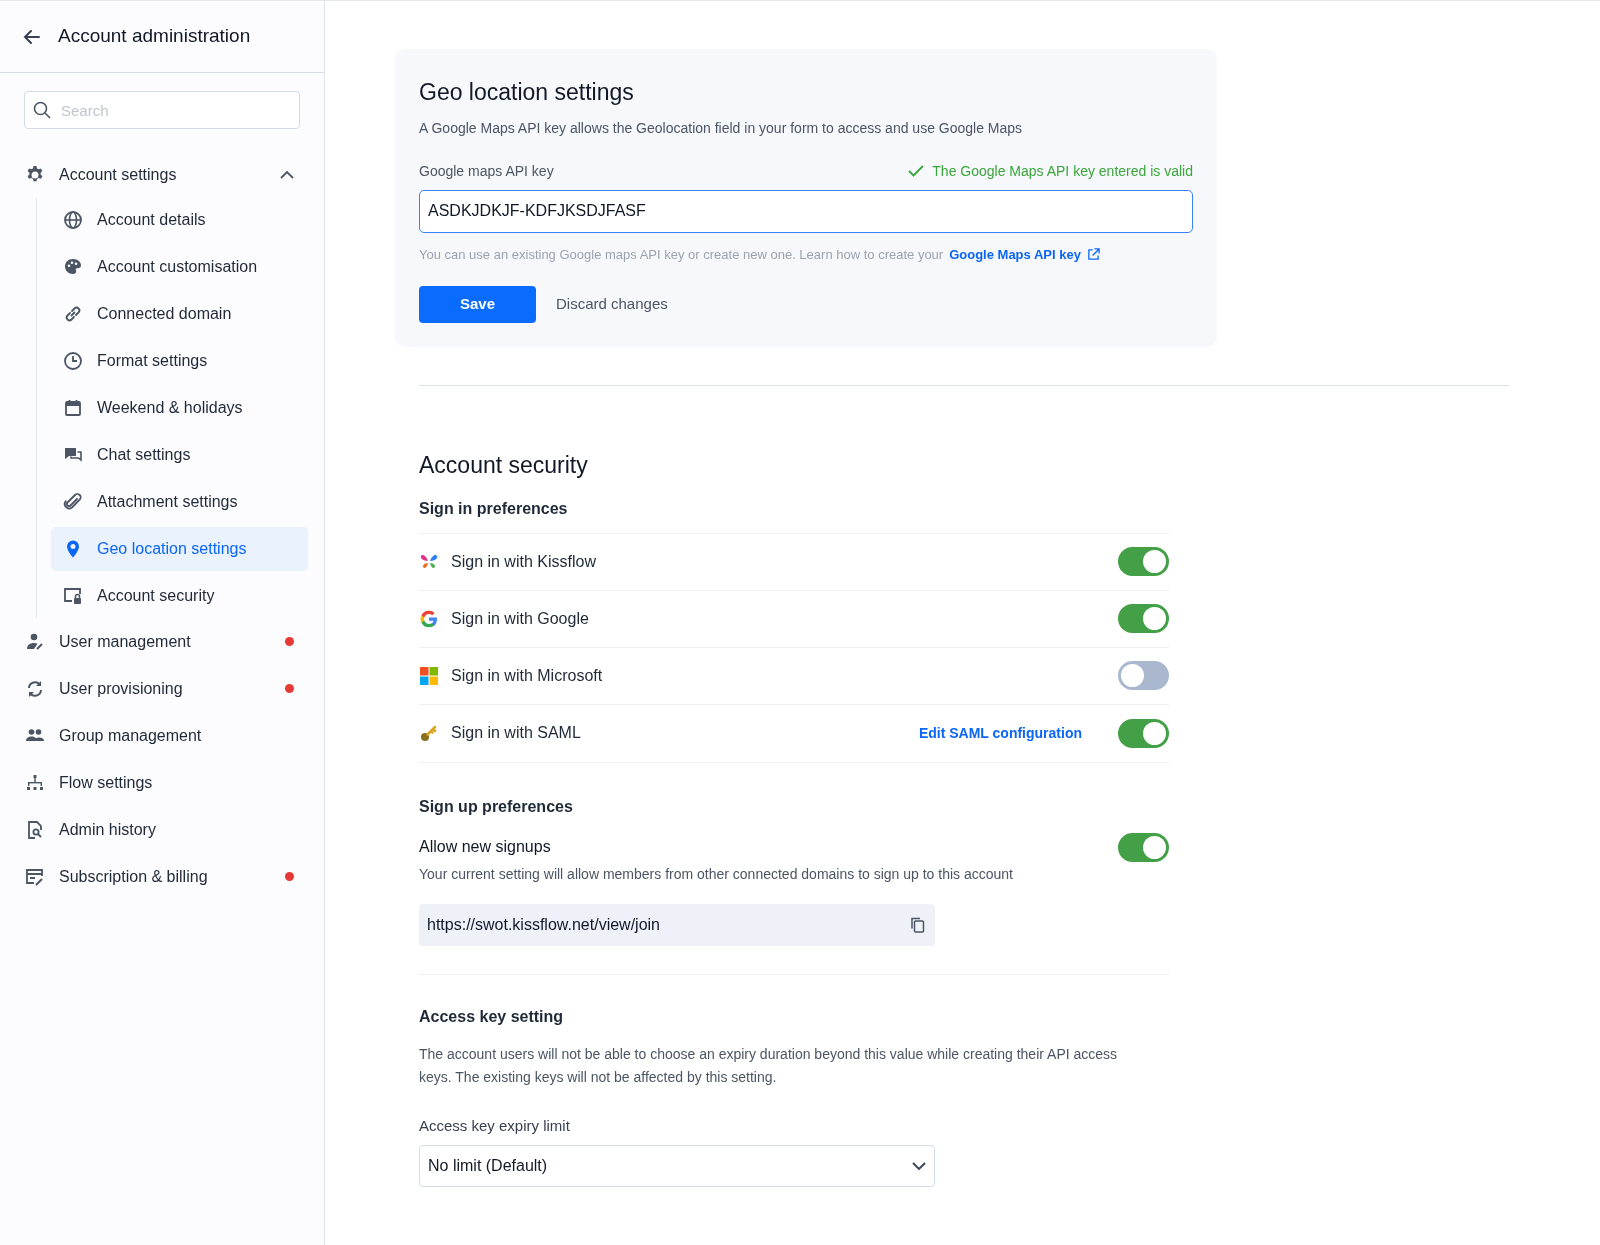 The height and width of the screenshot is (1245, 1600). I want to click on sidebar-item: User management, so click(162, 641).